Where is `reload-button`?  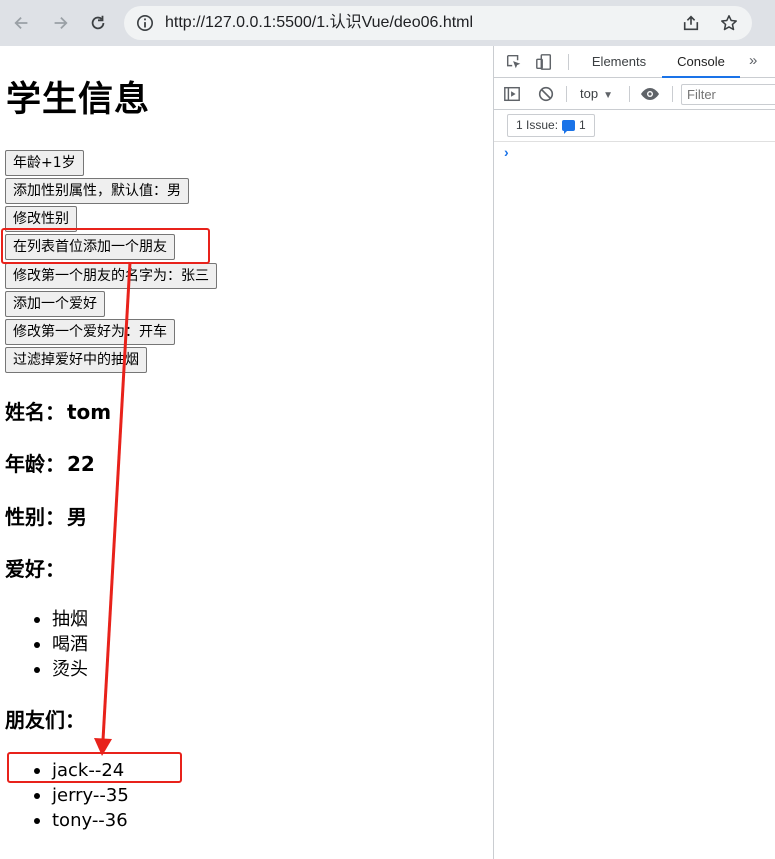
reload-button is located at coordinates (98, 23).